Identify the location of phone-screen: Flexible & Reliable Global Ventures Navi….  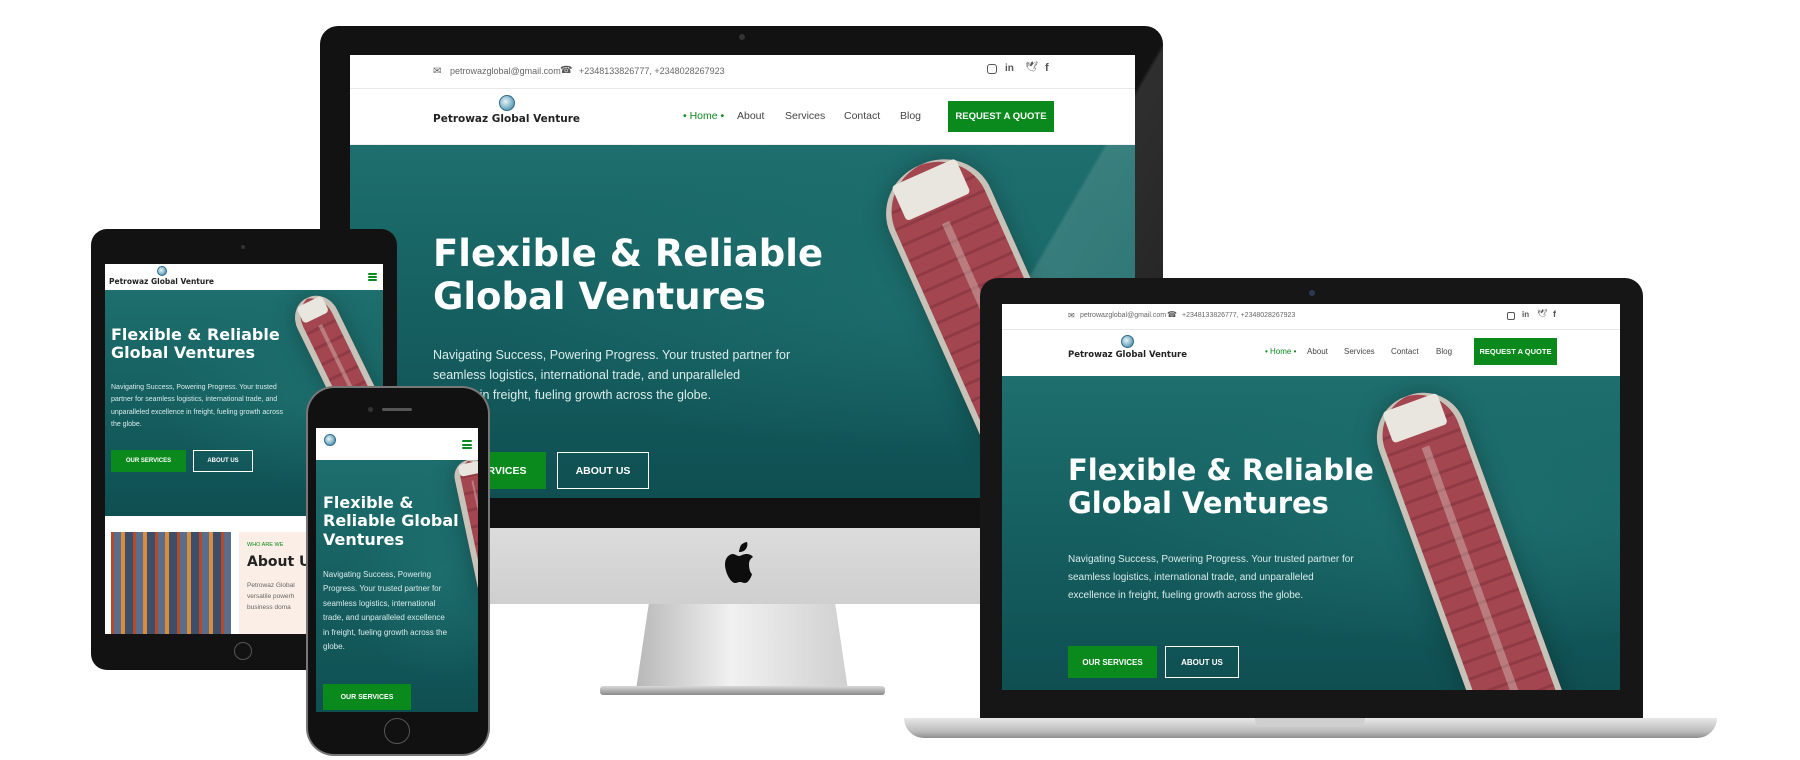
(397, 570).